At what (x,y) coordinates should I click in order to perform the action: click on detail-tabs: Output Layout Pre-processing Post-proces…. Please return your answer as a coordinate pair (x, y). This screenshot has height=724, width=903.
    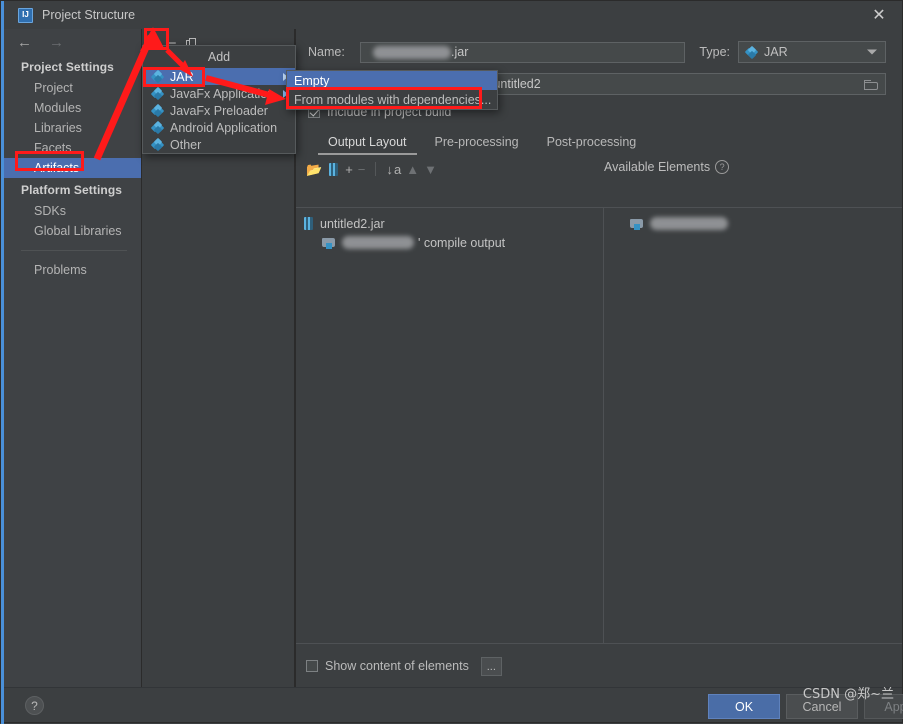
    Looking at the image, I should click on (599, 142).